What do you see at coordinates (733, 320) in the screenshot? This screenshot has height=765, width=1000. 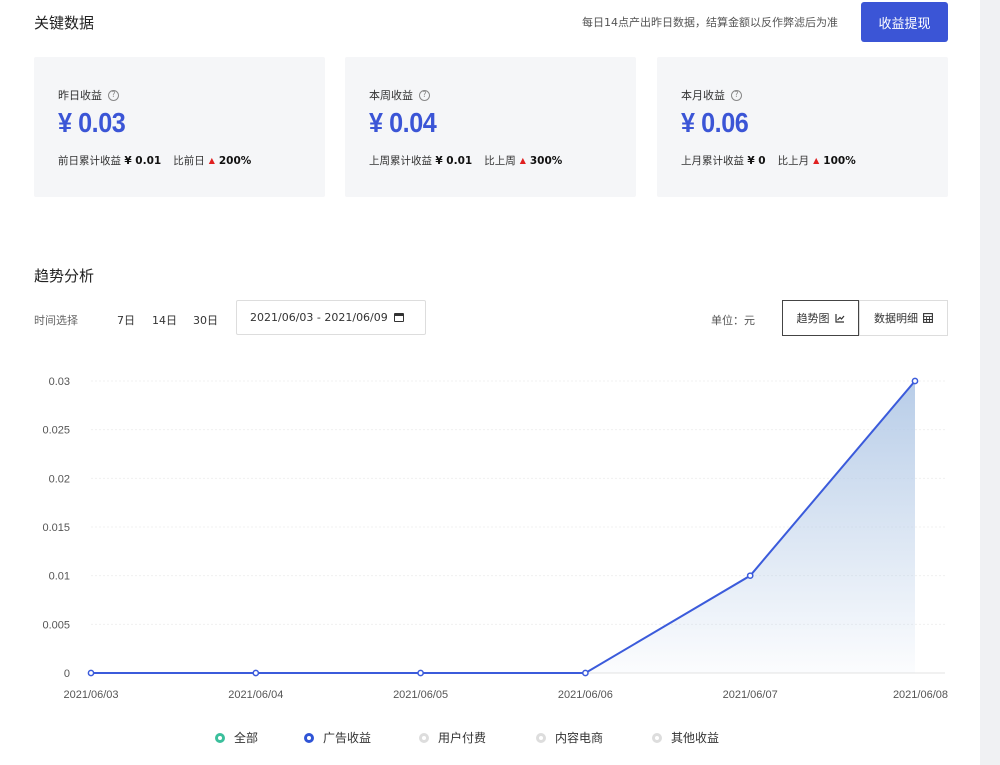 I see `unit-label: 单位：元` at bounding box center [733, 320].